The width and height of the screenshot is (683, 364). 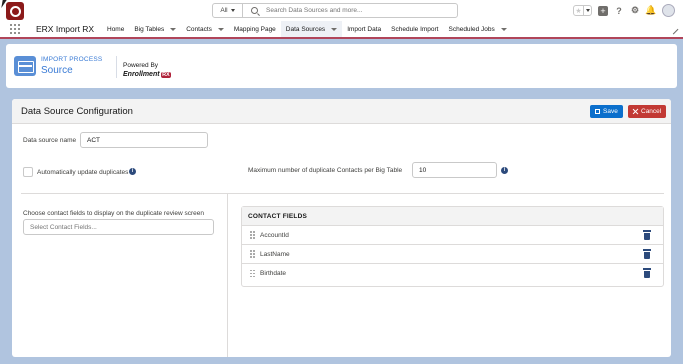 I want to click on notifications-bell-icon: 🔔, so click(x=650, y=10).